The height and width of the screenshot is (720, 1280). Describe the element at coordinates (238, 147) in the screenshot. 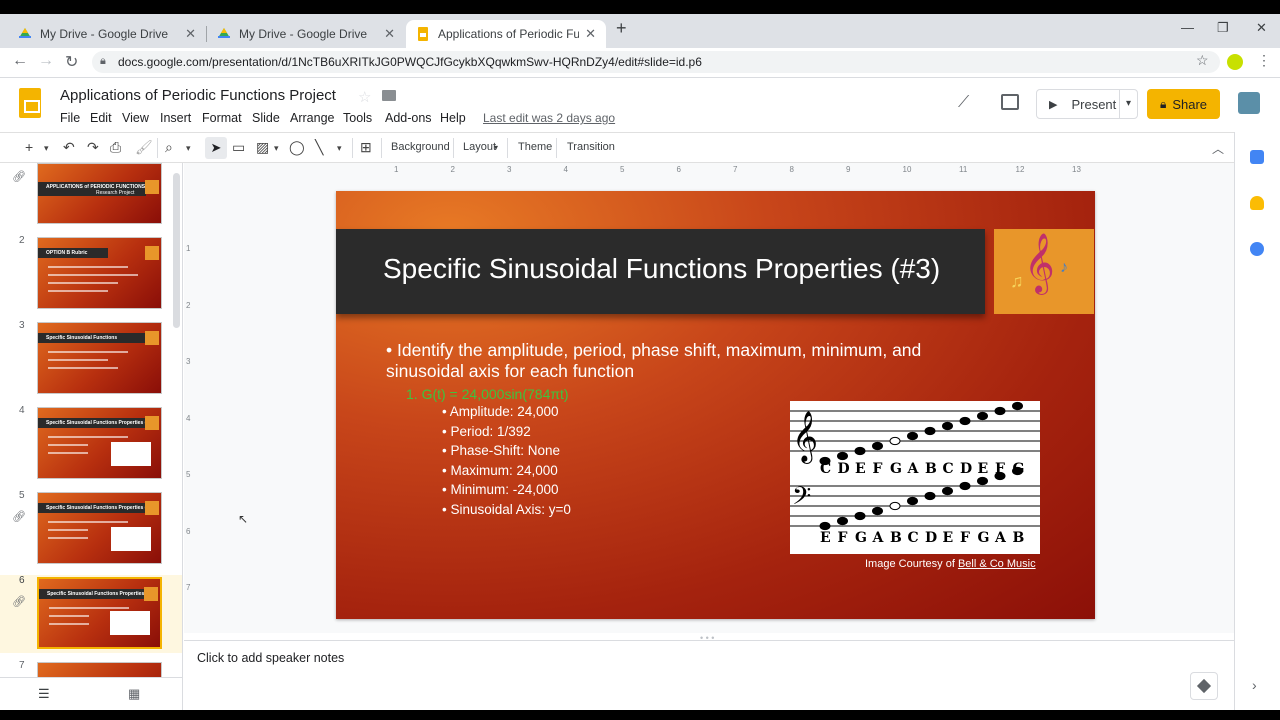

I see `text-box-icon: ▭` at that location.